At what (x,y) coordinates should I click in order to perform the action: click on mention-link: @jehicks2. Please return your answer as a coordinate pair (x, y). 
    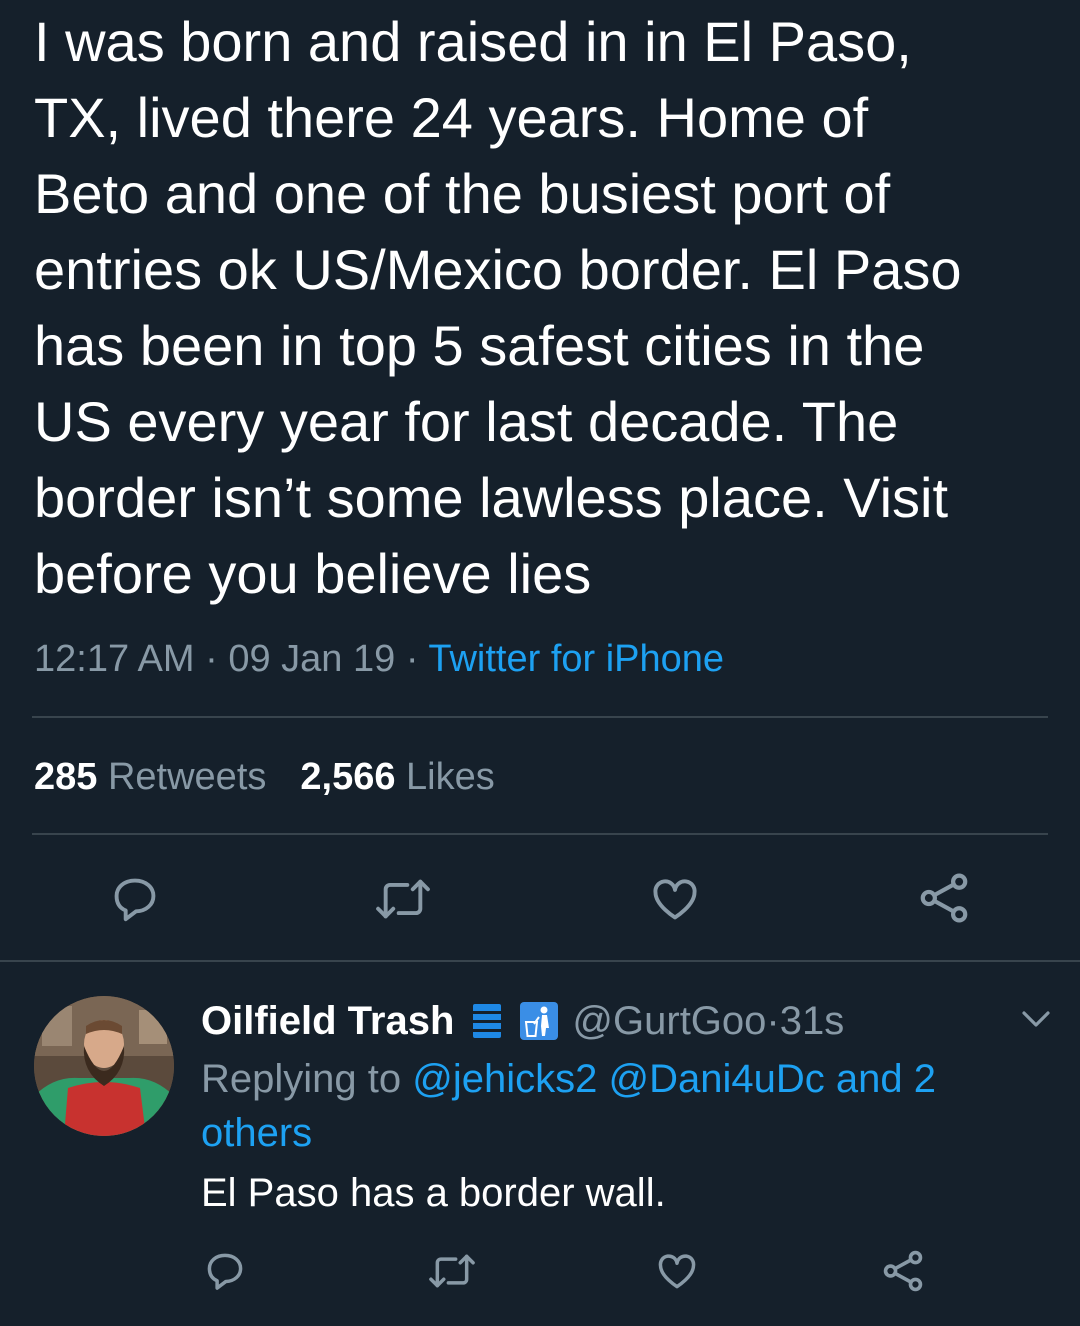
    Looking at the image, I should click on (504, 1079).